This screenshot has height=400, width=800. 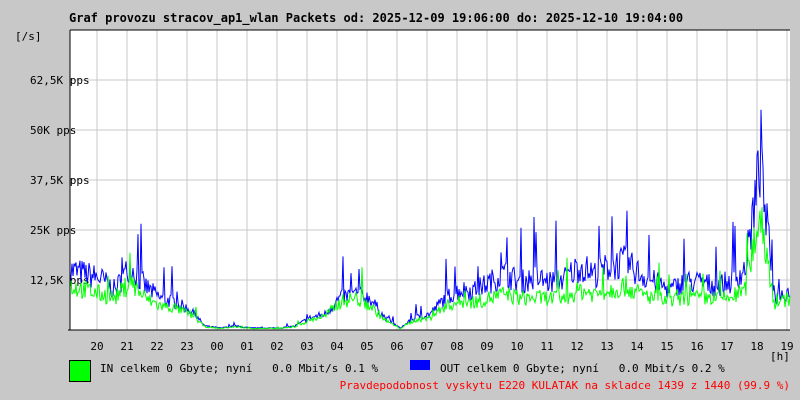 I want to click on x-tick-label: 12, so click(x=576, y=346).